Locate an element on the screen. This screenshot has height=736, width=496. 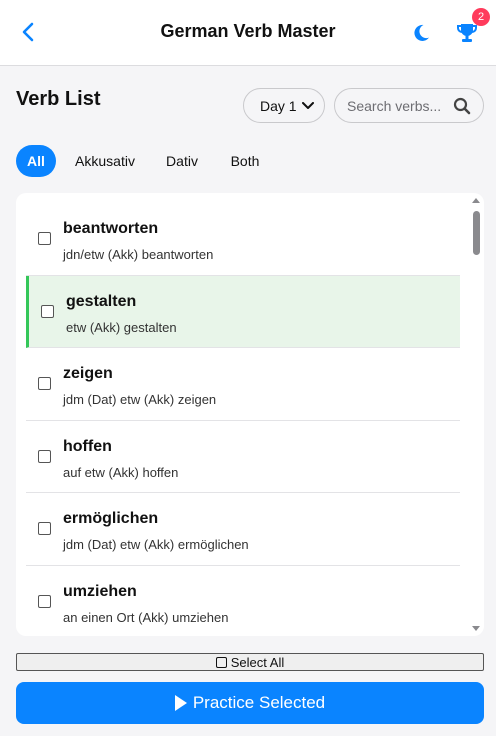
verb-usage: jdm (Dat) etw (Akk) ermöglichen is located at coordinates (156, 544).